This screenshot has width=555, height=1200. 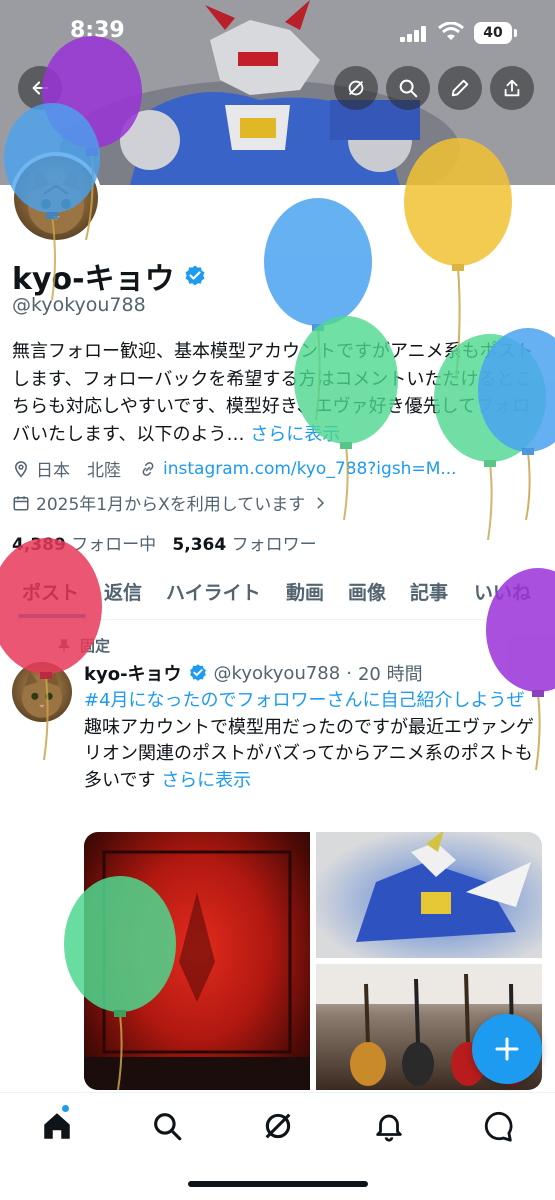 I want to click on pencil-icon, so click(x=460, y=88).